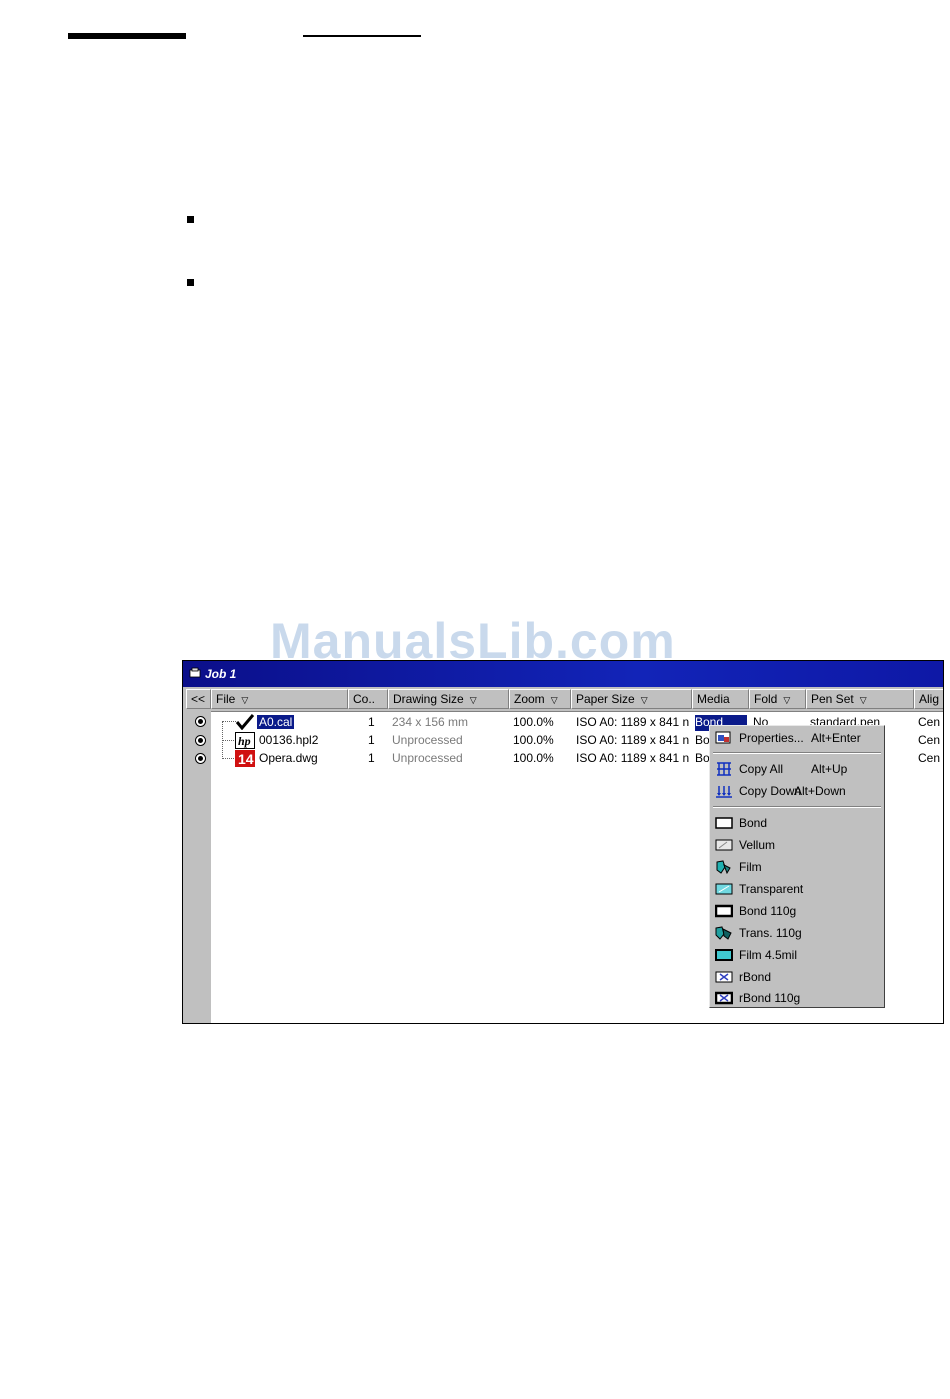 The image size is (950, 1399). I want to click on dwg-icon: 14, so click(245, 758).